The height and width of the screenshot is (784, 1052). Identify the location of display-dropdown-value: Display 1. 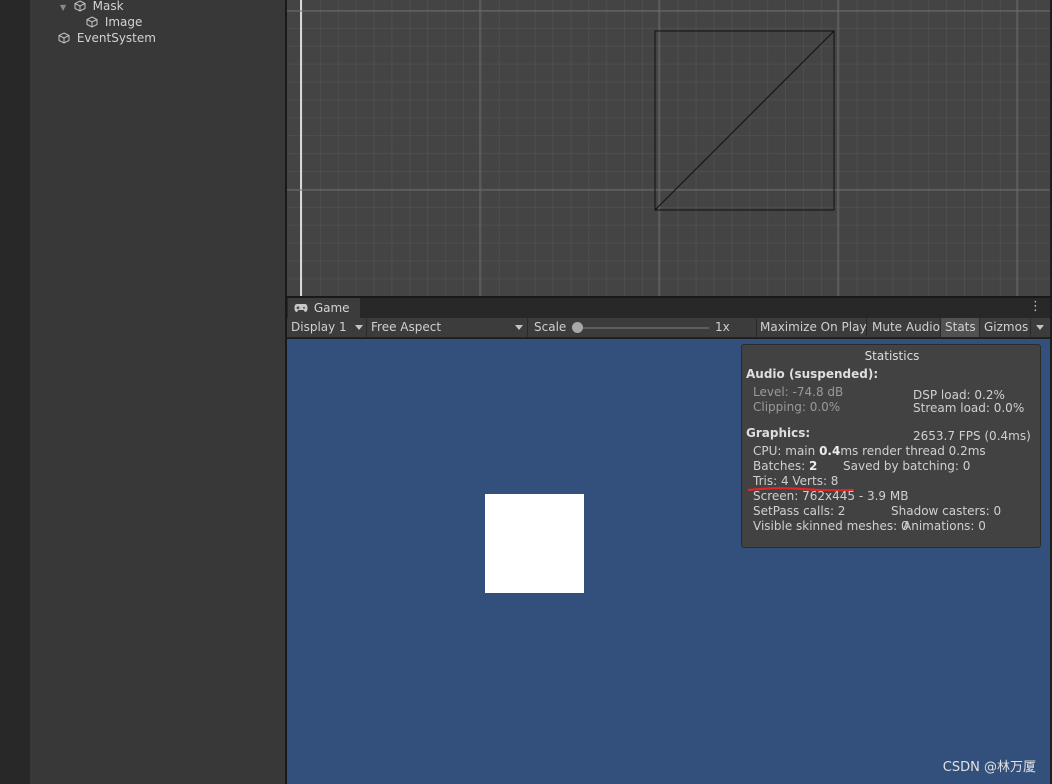
(319, 327).